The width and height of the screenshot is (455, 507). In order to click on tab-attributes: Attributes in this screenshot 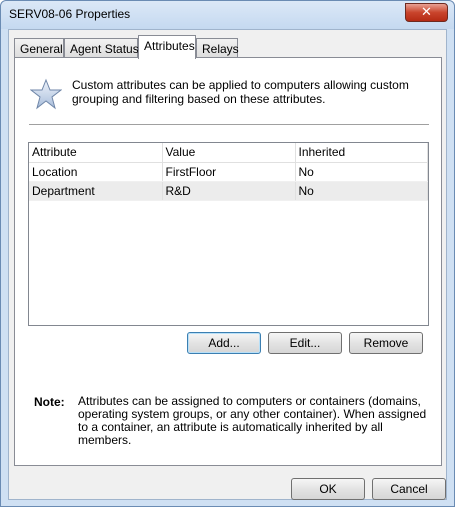, I will do `click(167, 47)`.